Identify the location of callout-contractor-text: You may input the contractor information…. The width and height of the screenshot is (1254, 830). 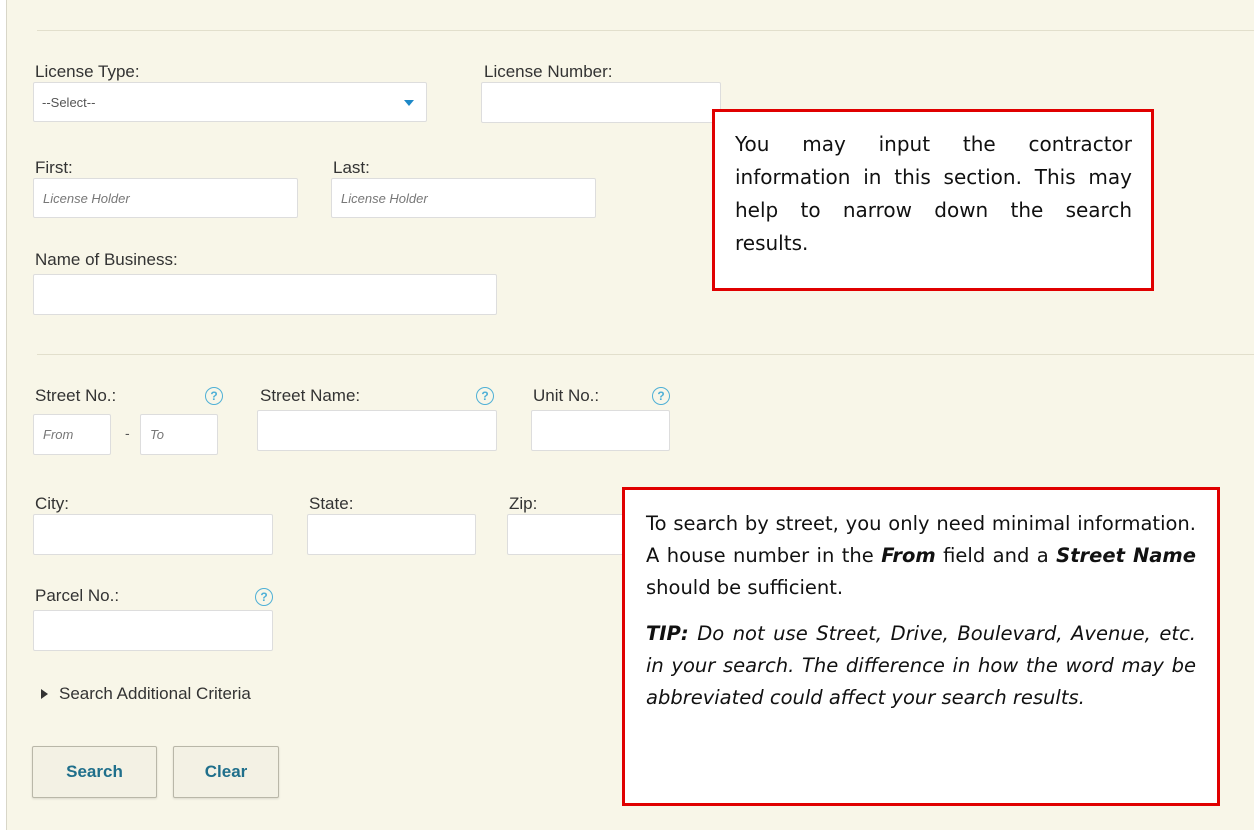
(933, 193).